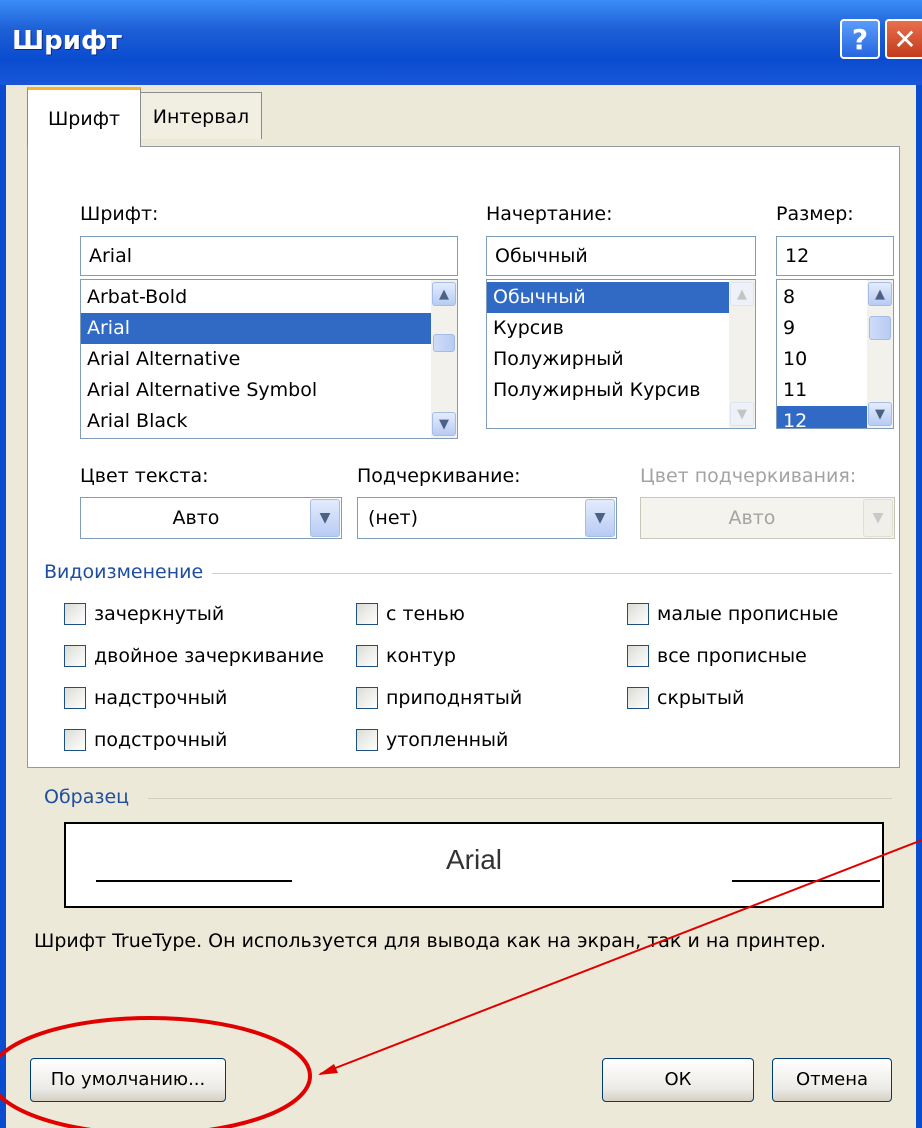  I want to click on effect-checkbox: приподнятый, so click(439, 698).